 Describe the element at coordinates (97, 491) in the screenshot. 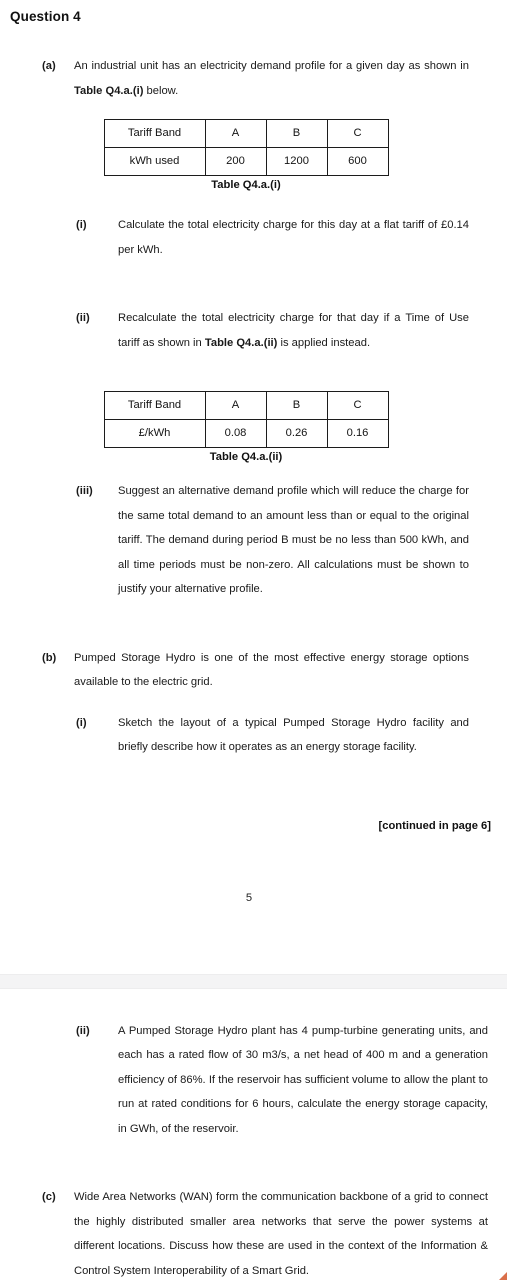

I see `part-a-iii-marker: (iii)` at that location.